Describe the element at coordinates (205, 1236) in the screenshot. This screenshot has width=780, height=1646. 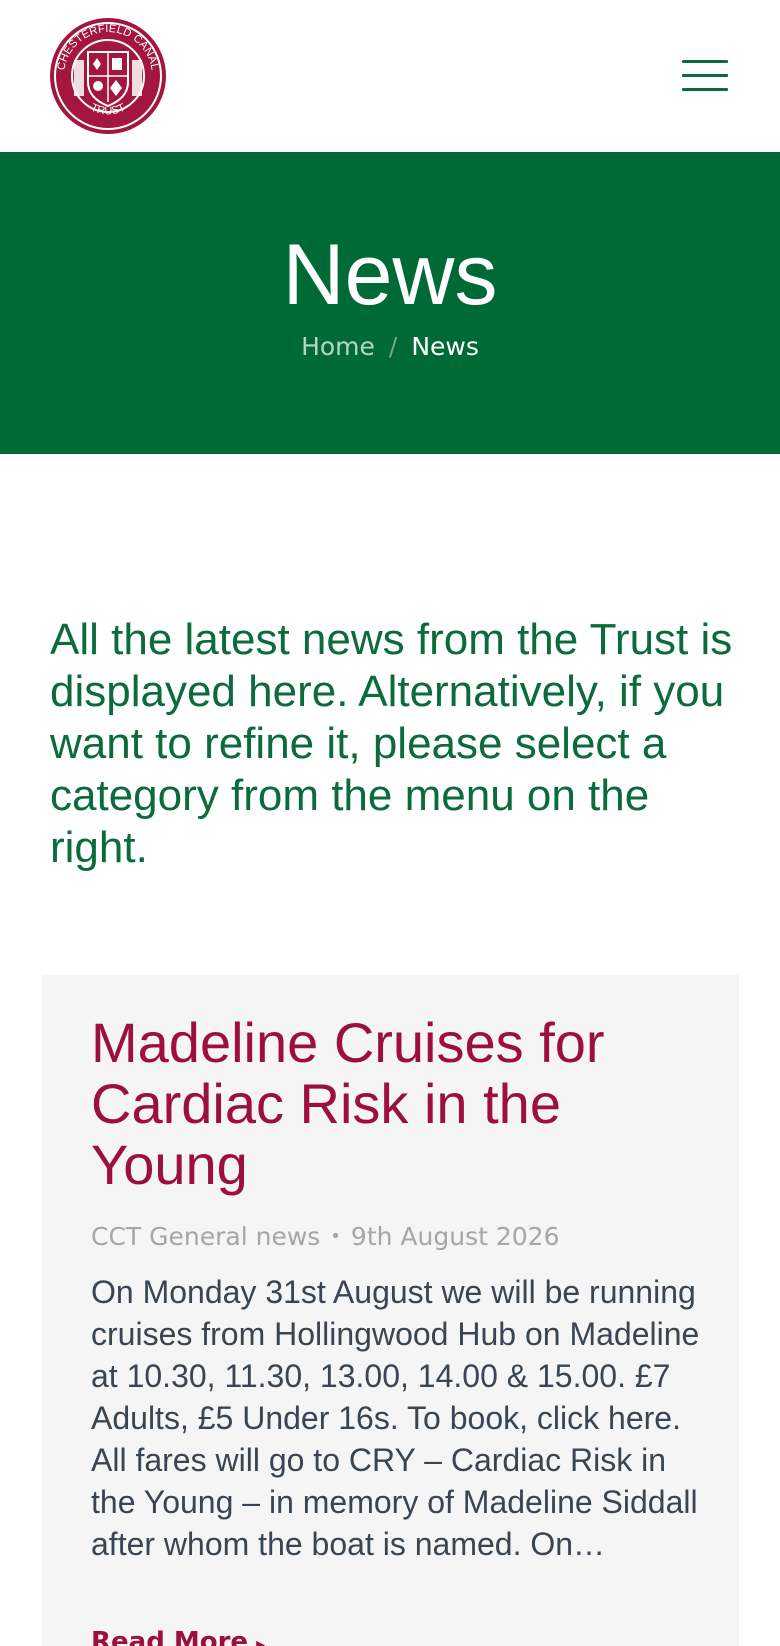
I see `post-category-link: CCT General news` at that location.